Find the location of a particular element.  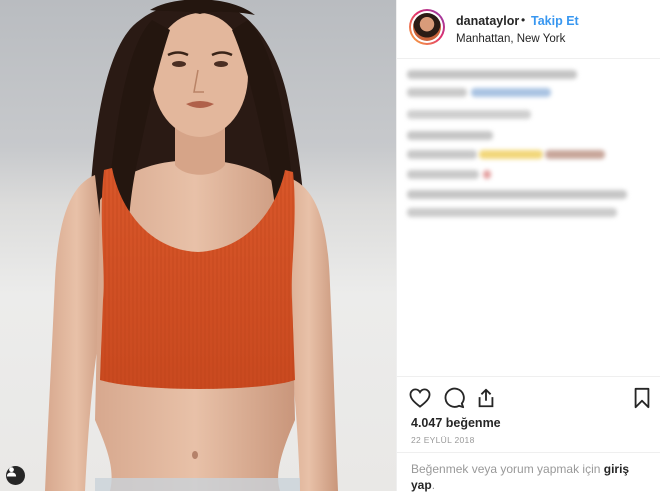

login-prompt-text: Beğenmek veya yorum yapmak için is located at coordinates (506, 469).